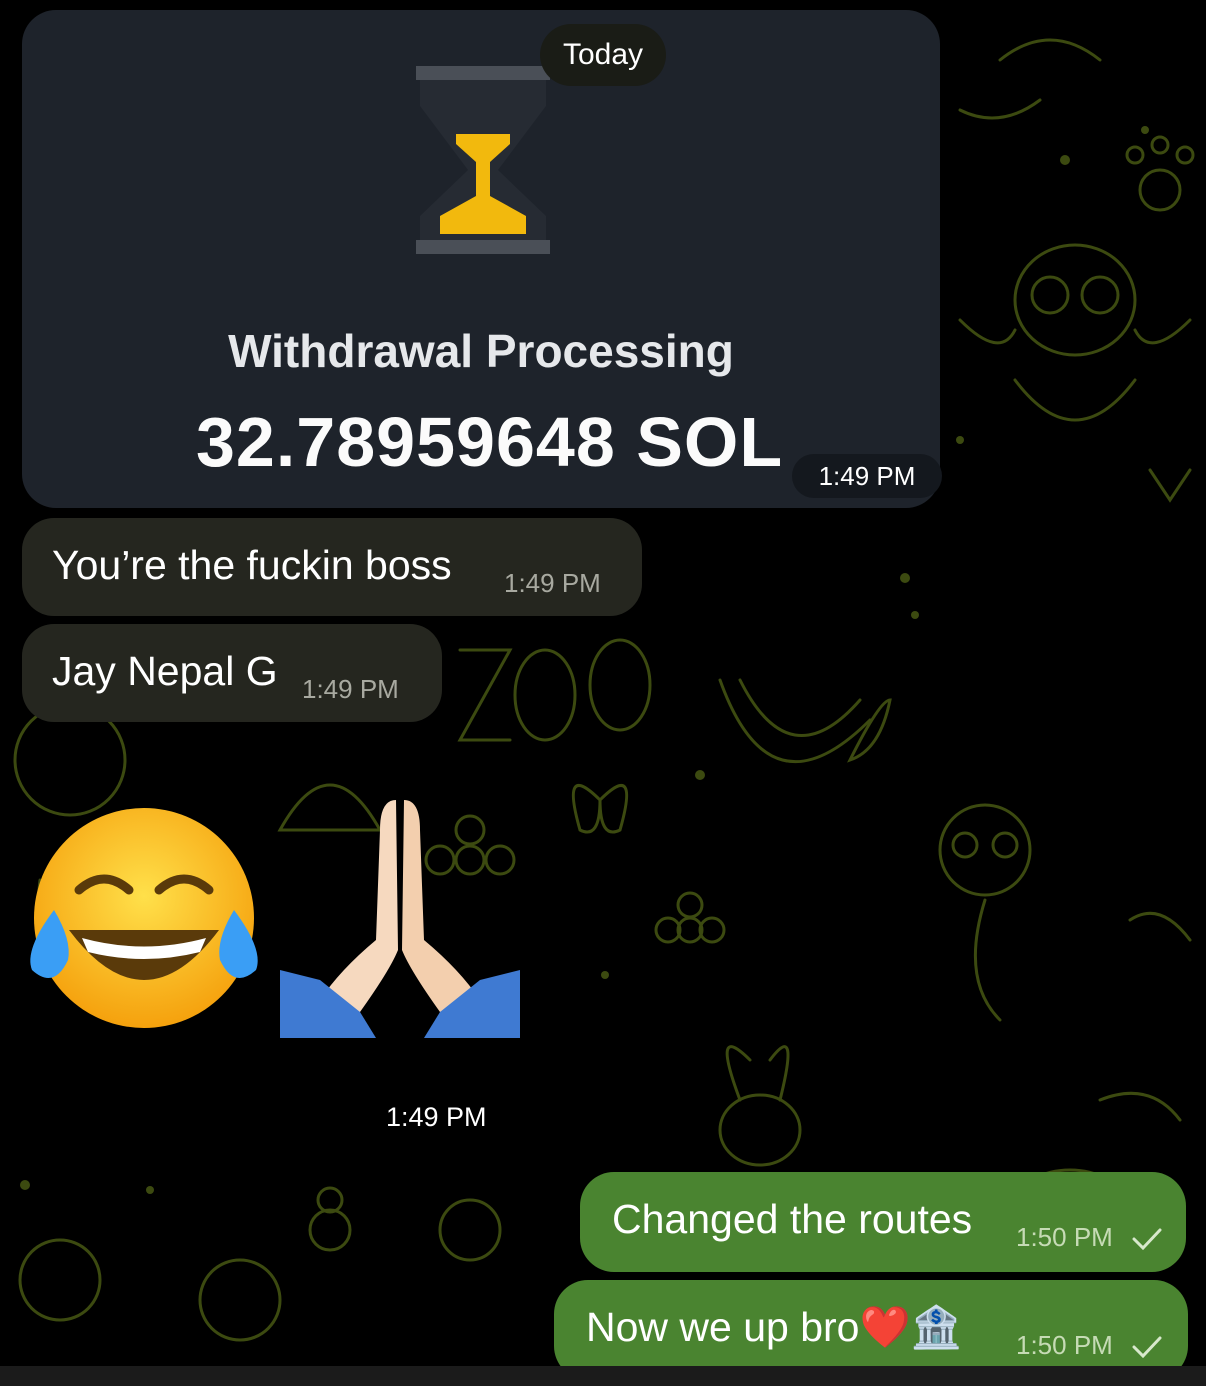 The image size is (1206, 1386). I want to click on incoming-message: You’re the fuckin boss 1:49 PM, so click(332, 567).